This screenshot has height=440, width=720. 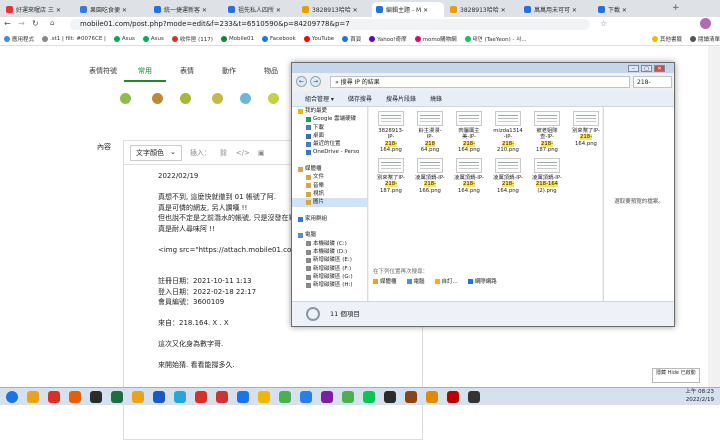 I want to click on nav-item: 電腦, so click(x=329, y=235).